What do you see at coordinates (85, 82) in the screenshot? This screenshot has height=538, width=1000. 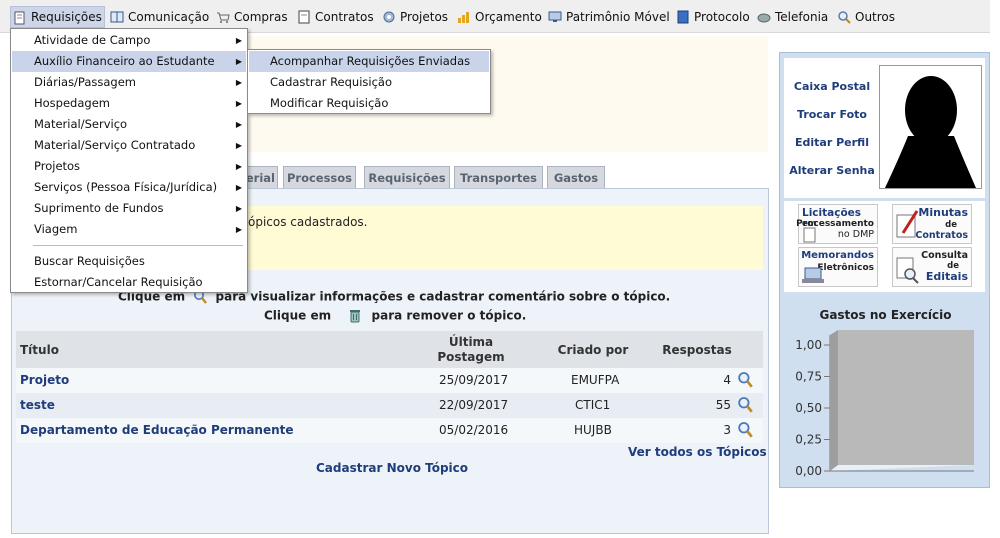 I see `menu-item-label: Diárias/Passagem` at bounding box center [85, 82].